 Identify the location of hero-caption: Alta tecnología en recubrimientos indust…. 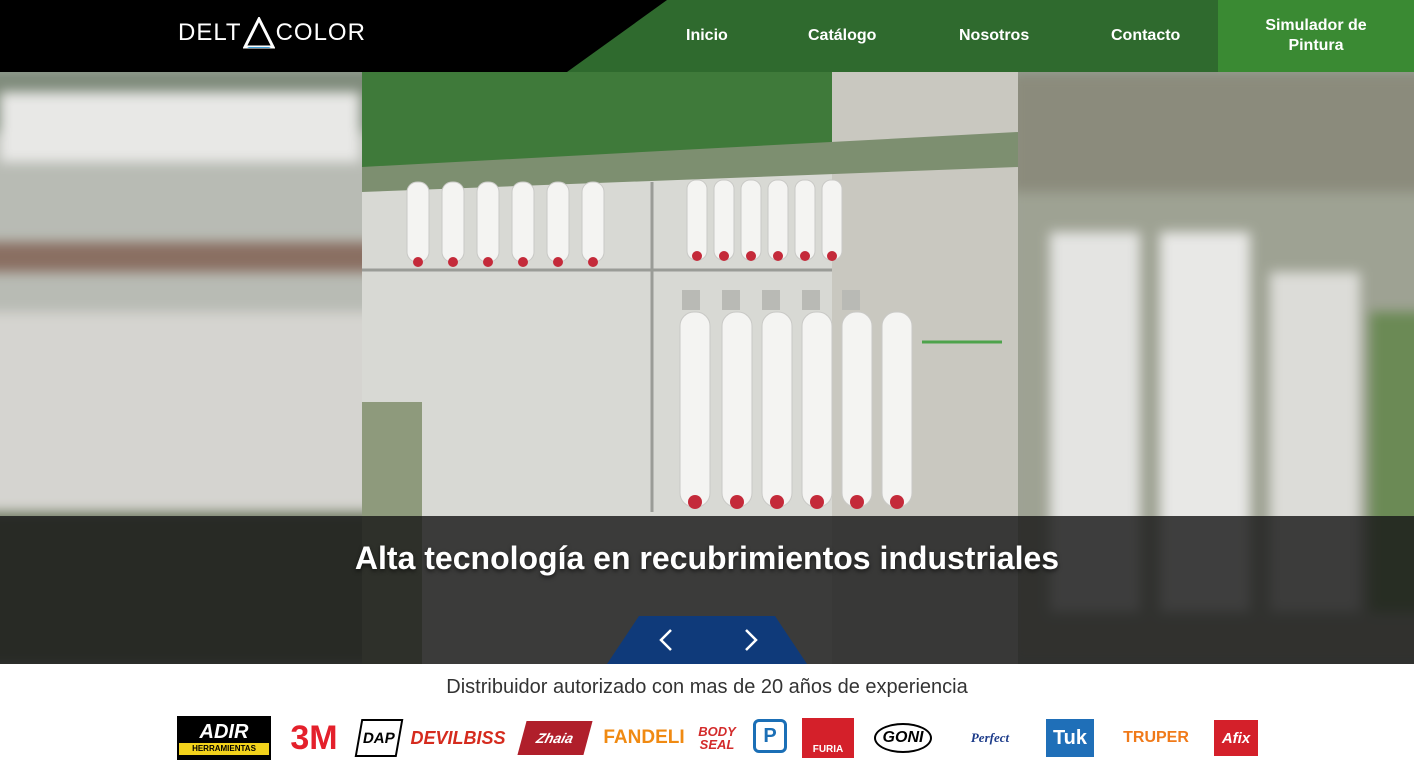
(707, 558).